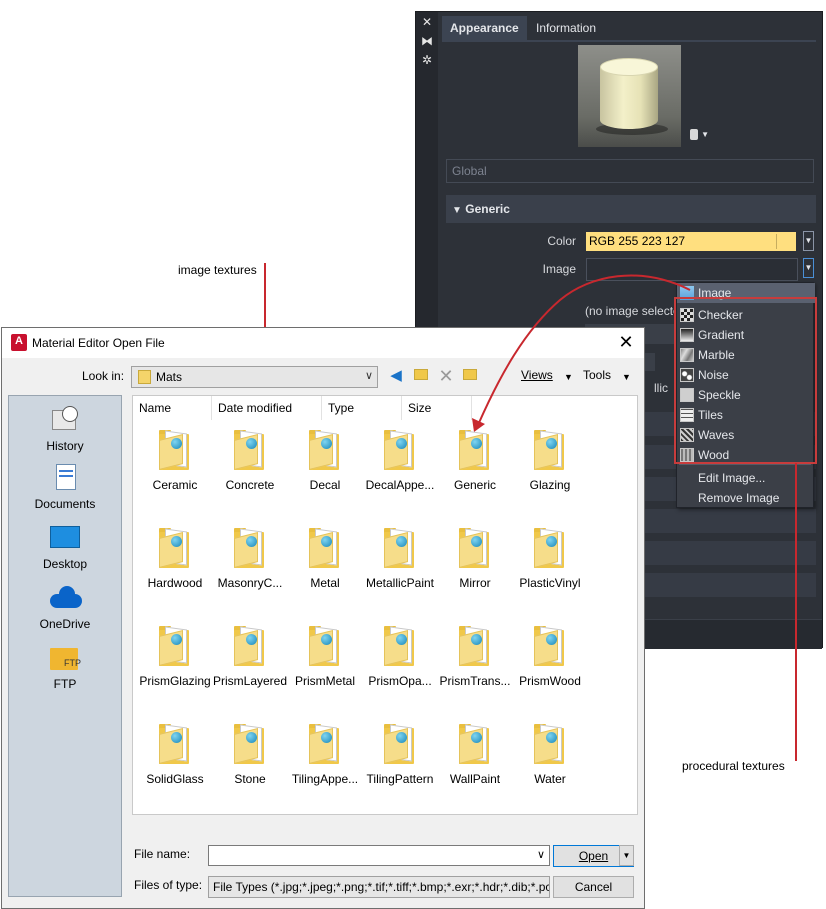 This screenshot has height=909, width=826. What do you see at coordinates (537, 375) in the screenshot?
I see `views-menu-button: Views` at bounding box center [537, 375].